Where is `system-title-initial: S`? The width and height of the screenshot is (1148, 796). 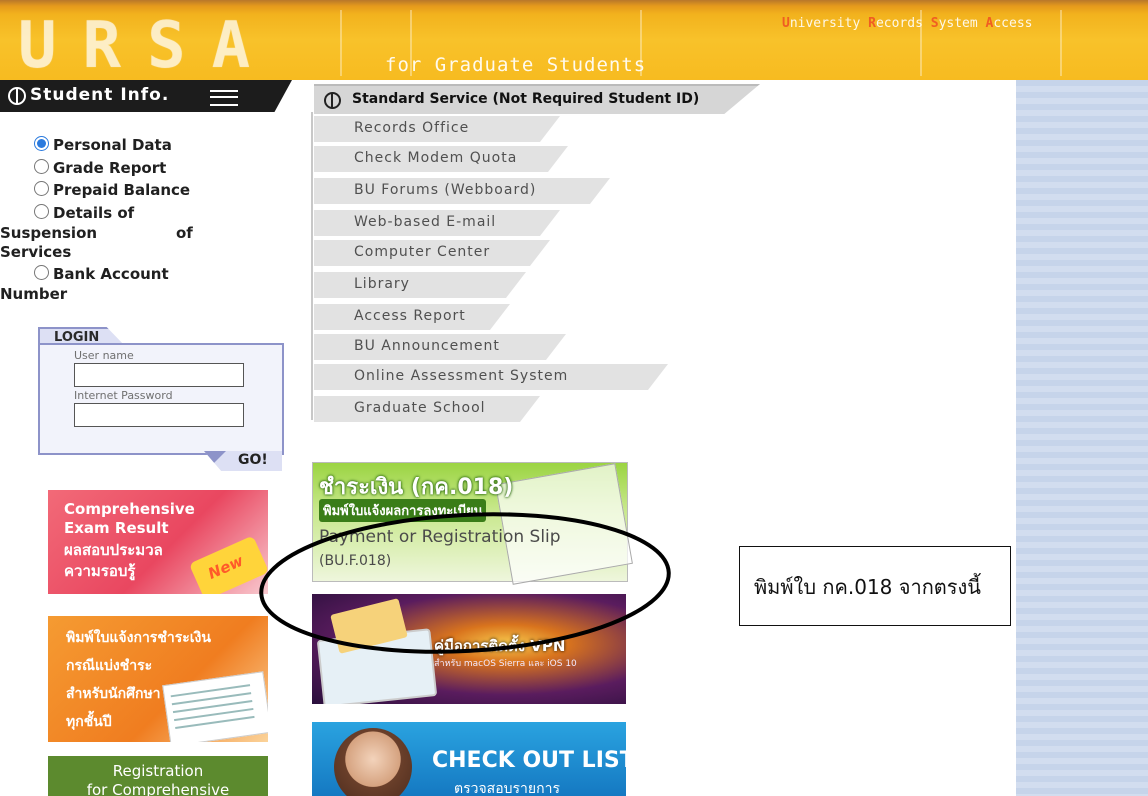
system-title-initial: S is located at coordinates (934, 23).